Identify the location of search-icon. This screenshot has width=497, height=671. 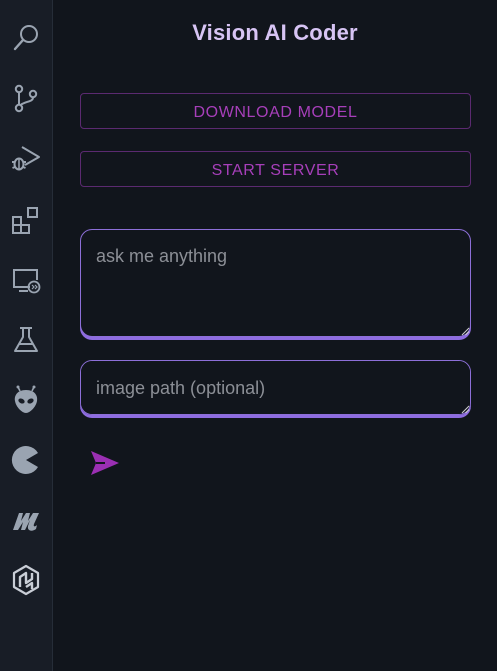
(25, 38).